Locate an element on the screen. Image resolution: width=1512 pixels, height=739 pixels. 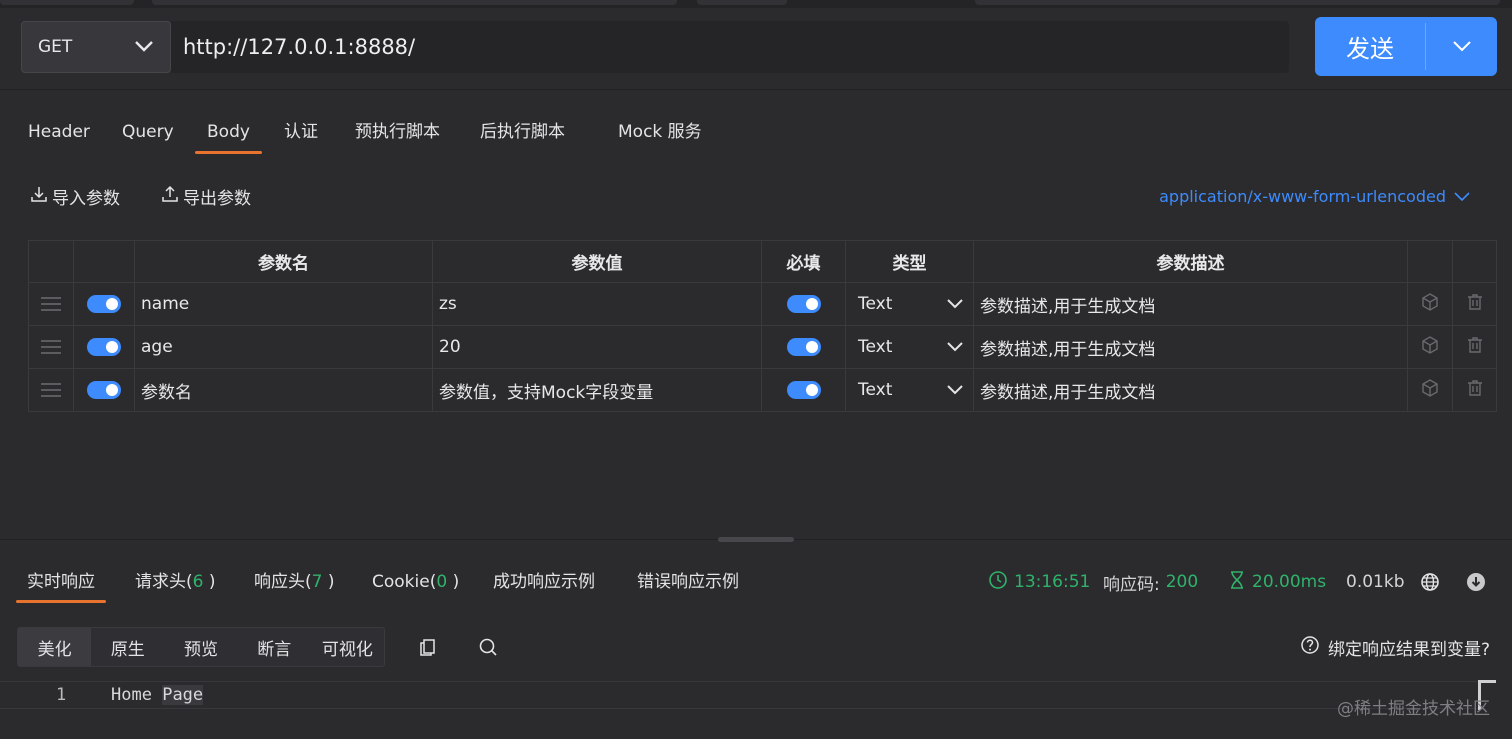
help-circle-icon is located at coordinates (1310, 647).